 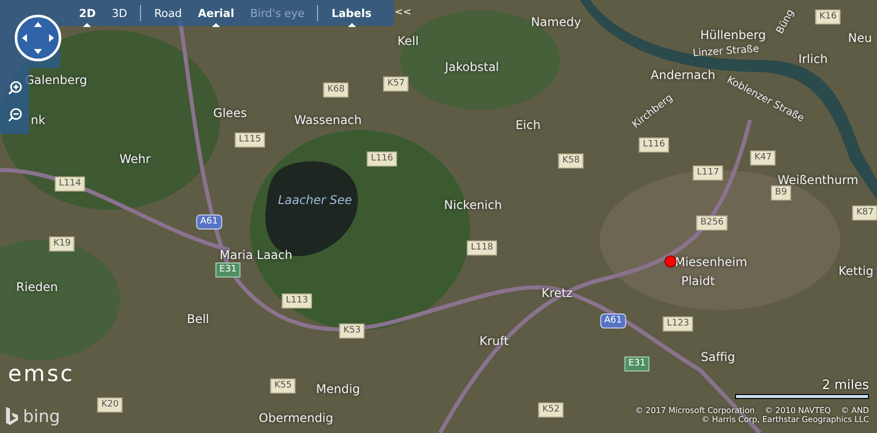 What do you see at coordinates (296, 418) in the screenshot?
I see `place-label: Obermendig` at bounding box center [296, 418].